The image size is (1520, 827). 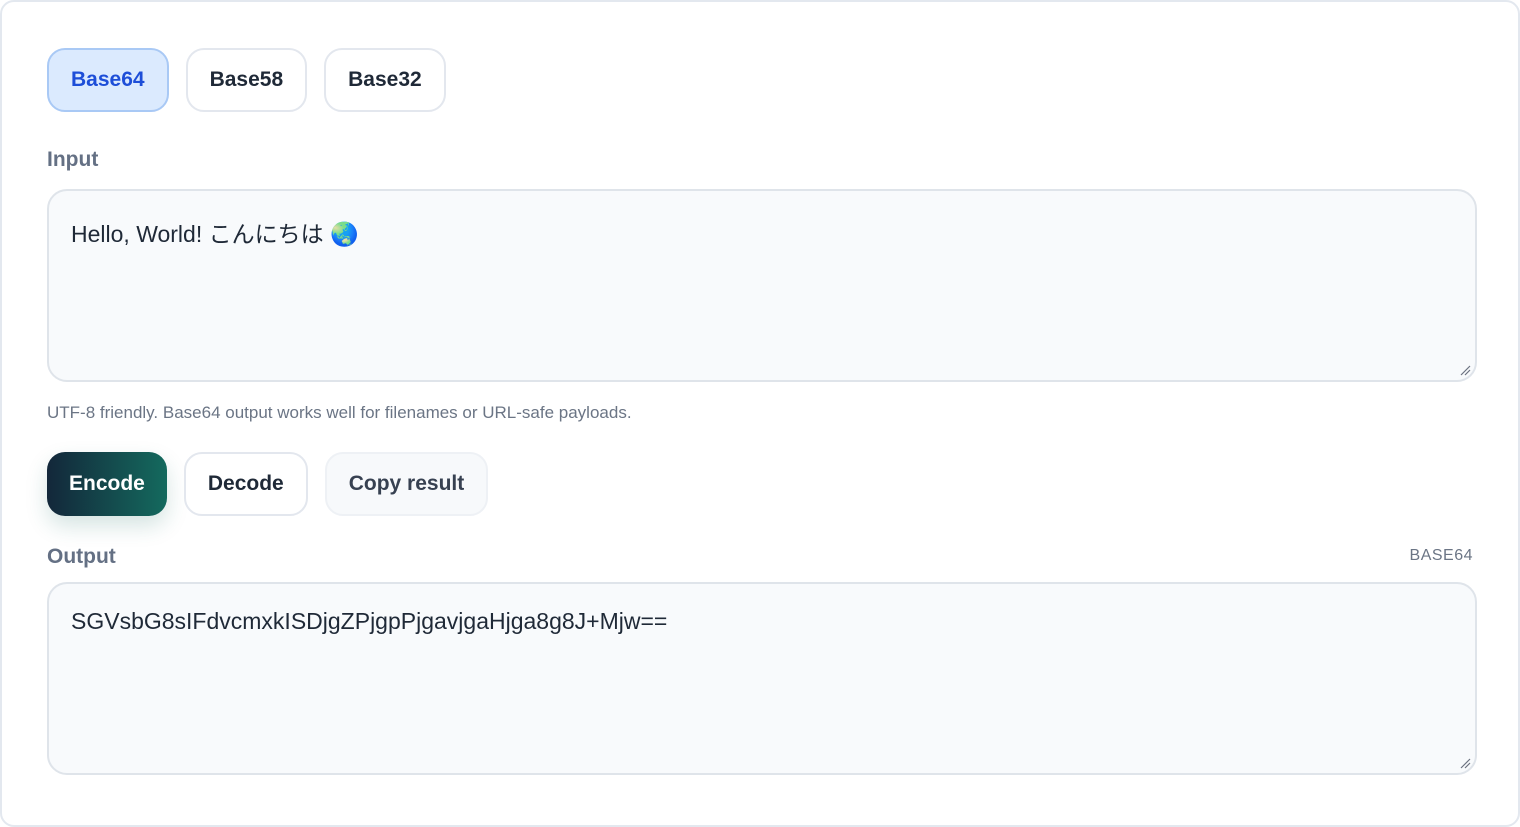 I want to click on tab-base58: Base58, so click(x=246, y=80).